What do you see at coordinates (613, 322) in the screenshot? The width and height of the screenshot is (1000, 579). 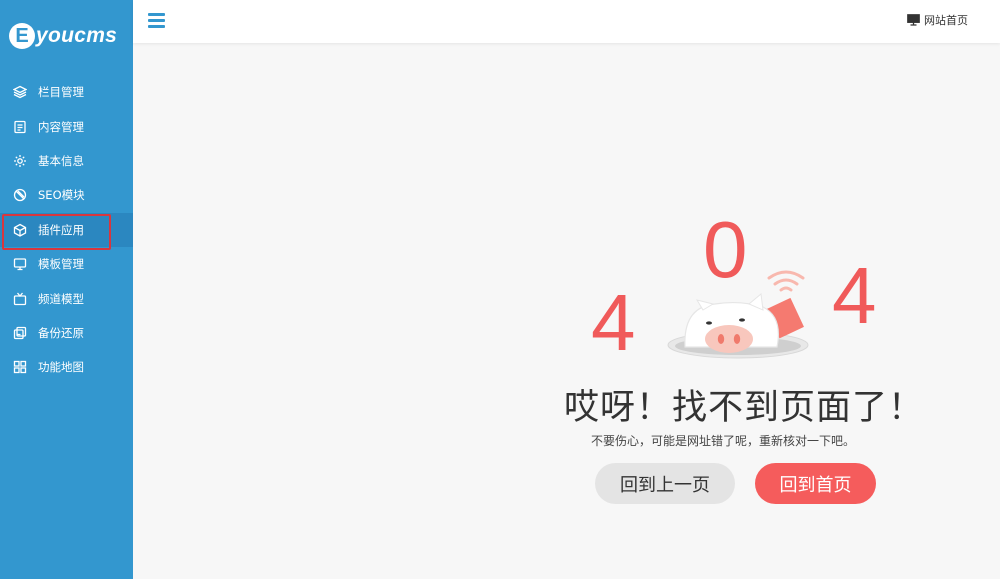 I see `error-digit-4-left: 4` at bounding box center [613, 322].